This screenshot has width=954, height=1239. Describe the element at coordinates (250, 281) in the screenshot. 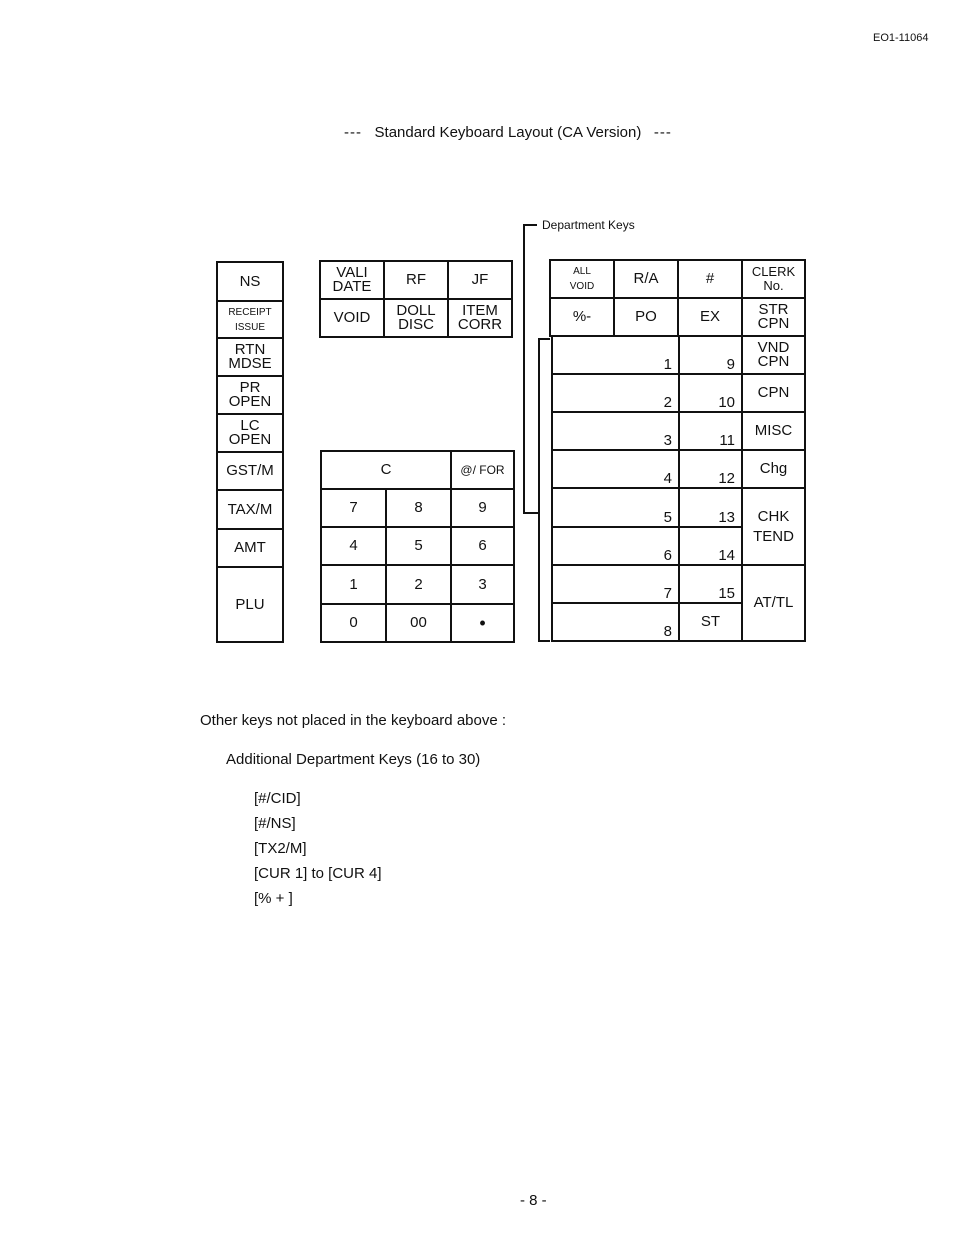

I see `key-ns: NS` at that location.